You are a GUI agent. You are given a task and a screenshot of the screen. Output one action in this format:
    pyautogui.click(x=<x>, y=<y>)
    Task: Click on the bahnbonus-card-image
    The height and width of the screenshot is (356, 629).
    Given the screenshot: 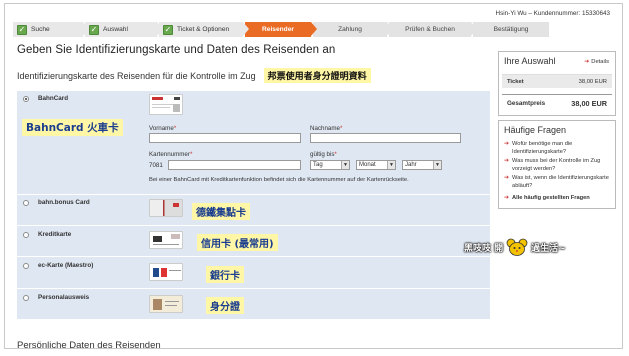 What is the action you would take?
    pyautogui.click(x=166, y=208)
    